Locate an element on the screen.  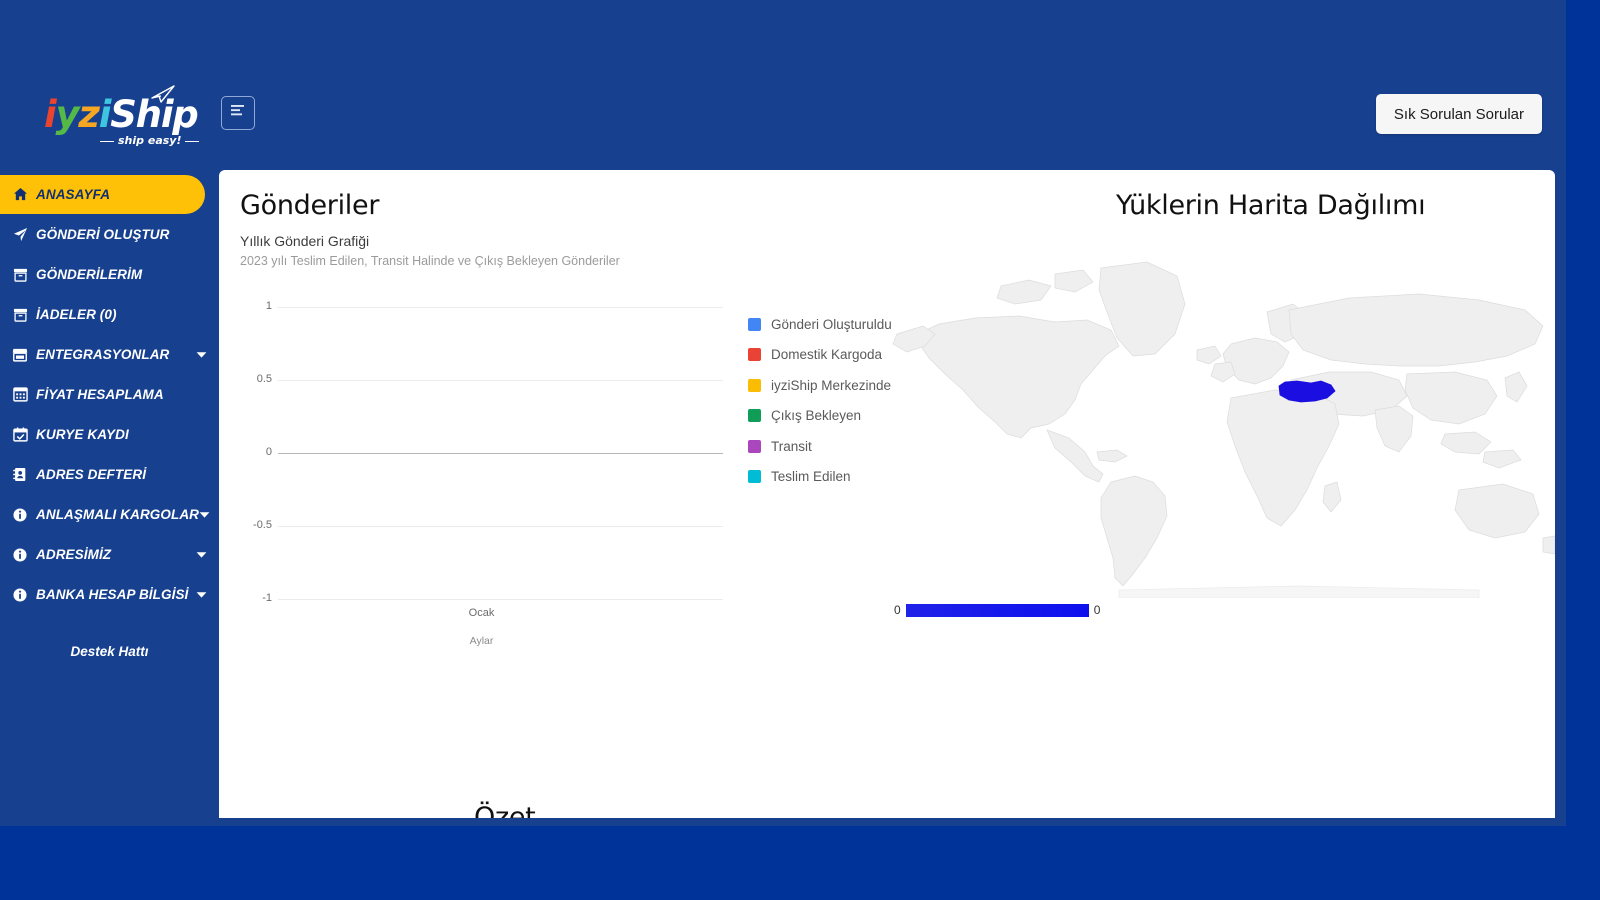
legend-label: iyziShip Merkezinde is located at coordinates (831, 385).